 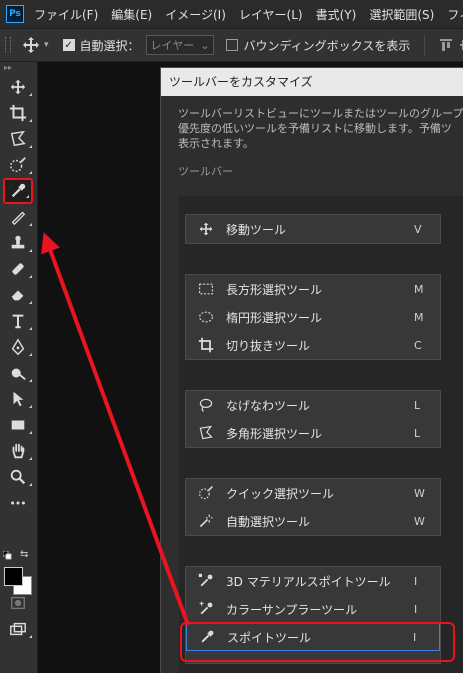 I want to click on tool-shortcut: L, so click(x=417, y=405).